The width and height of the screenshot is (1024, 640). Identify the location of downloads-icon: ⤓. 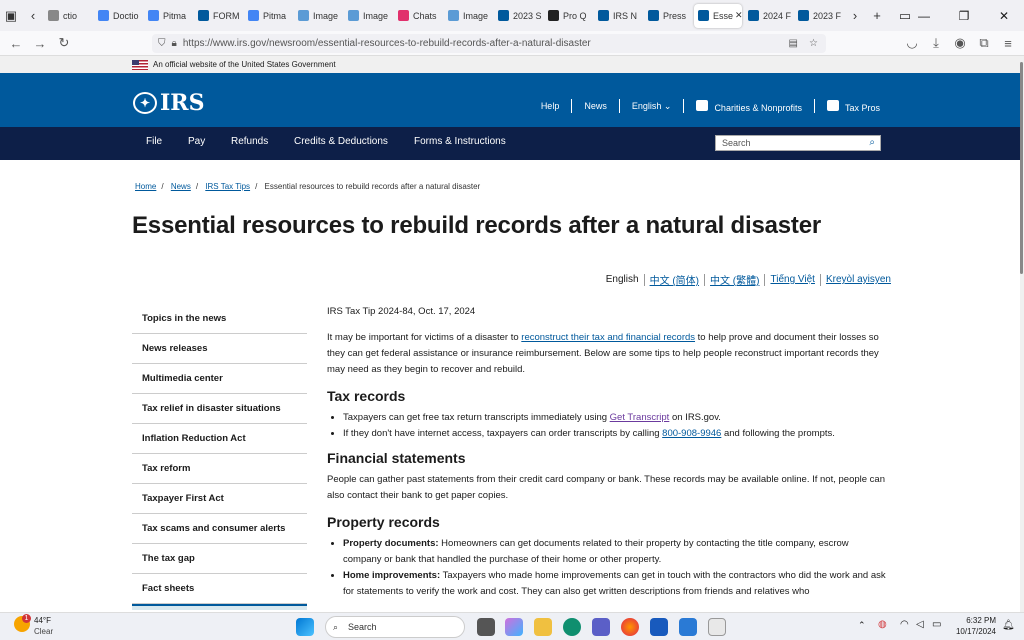
(936, 43).